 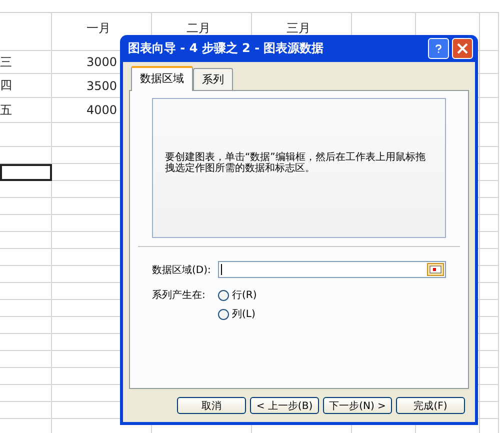 I want to click on dialog-button: 取消, so click(x=211, y=405).